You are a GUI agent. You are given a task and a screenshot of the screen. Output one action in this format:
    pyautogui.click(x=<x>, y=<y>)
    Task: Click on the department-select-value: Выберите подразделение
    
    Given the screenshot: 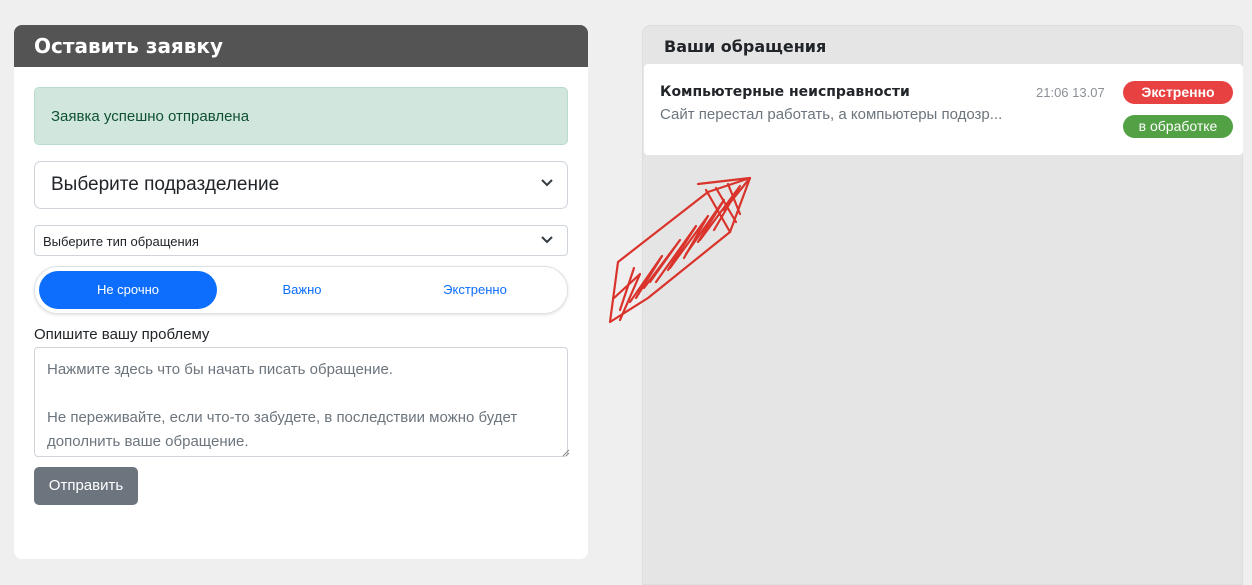 What is the action you would take?
    pyautogui.click(x=165, y=184)
    